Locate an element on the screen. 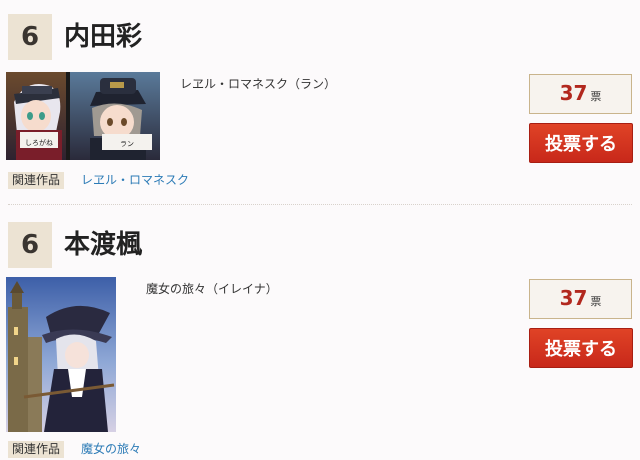 This screenshot has width=640, height=460. card-text: しろがね is located at coordinates (39, 142).